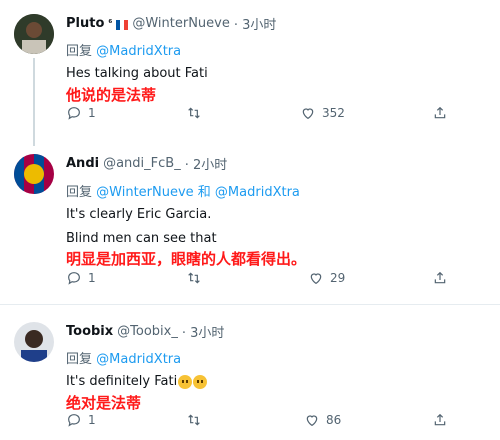 This screenshot has width=500, height=440. What do you see at coordinates (89, 331) in the screenshot?
I see `display-name: Toobix` at bounding box center [89, 331].